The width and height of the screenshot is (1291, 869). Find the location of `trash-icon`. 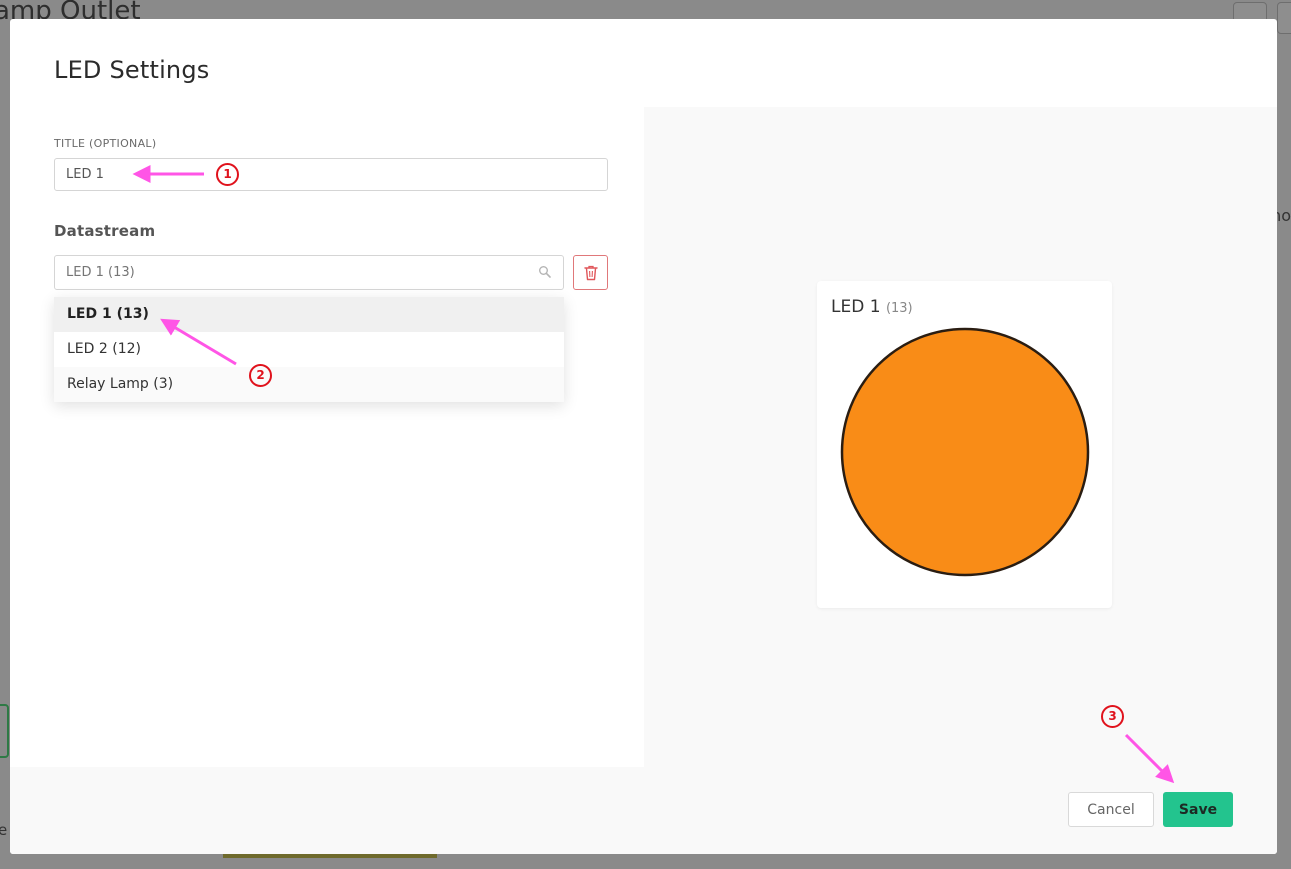

trash-icon is located at coordinates (590, 272).